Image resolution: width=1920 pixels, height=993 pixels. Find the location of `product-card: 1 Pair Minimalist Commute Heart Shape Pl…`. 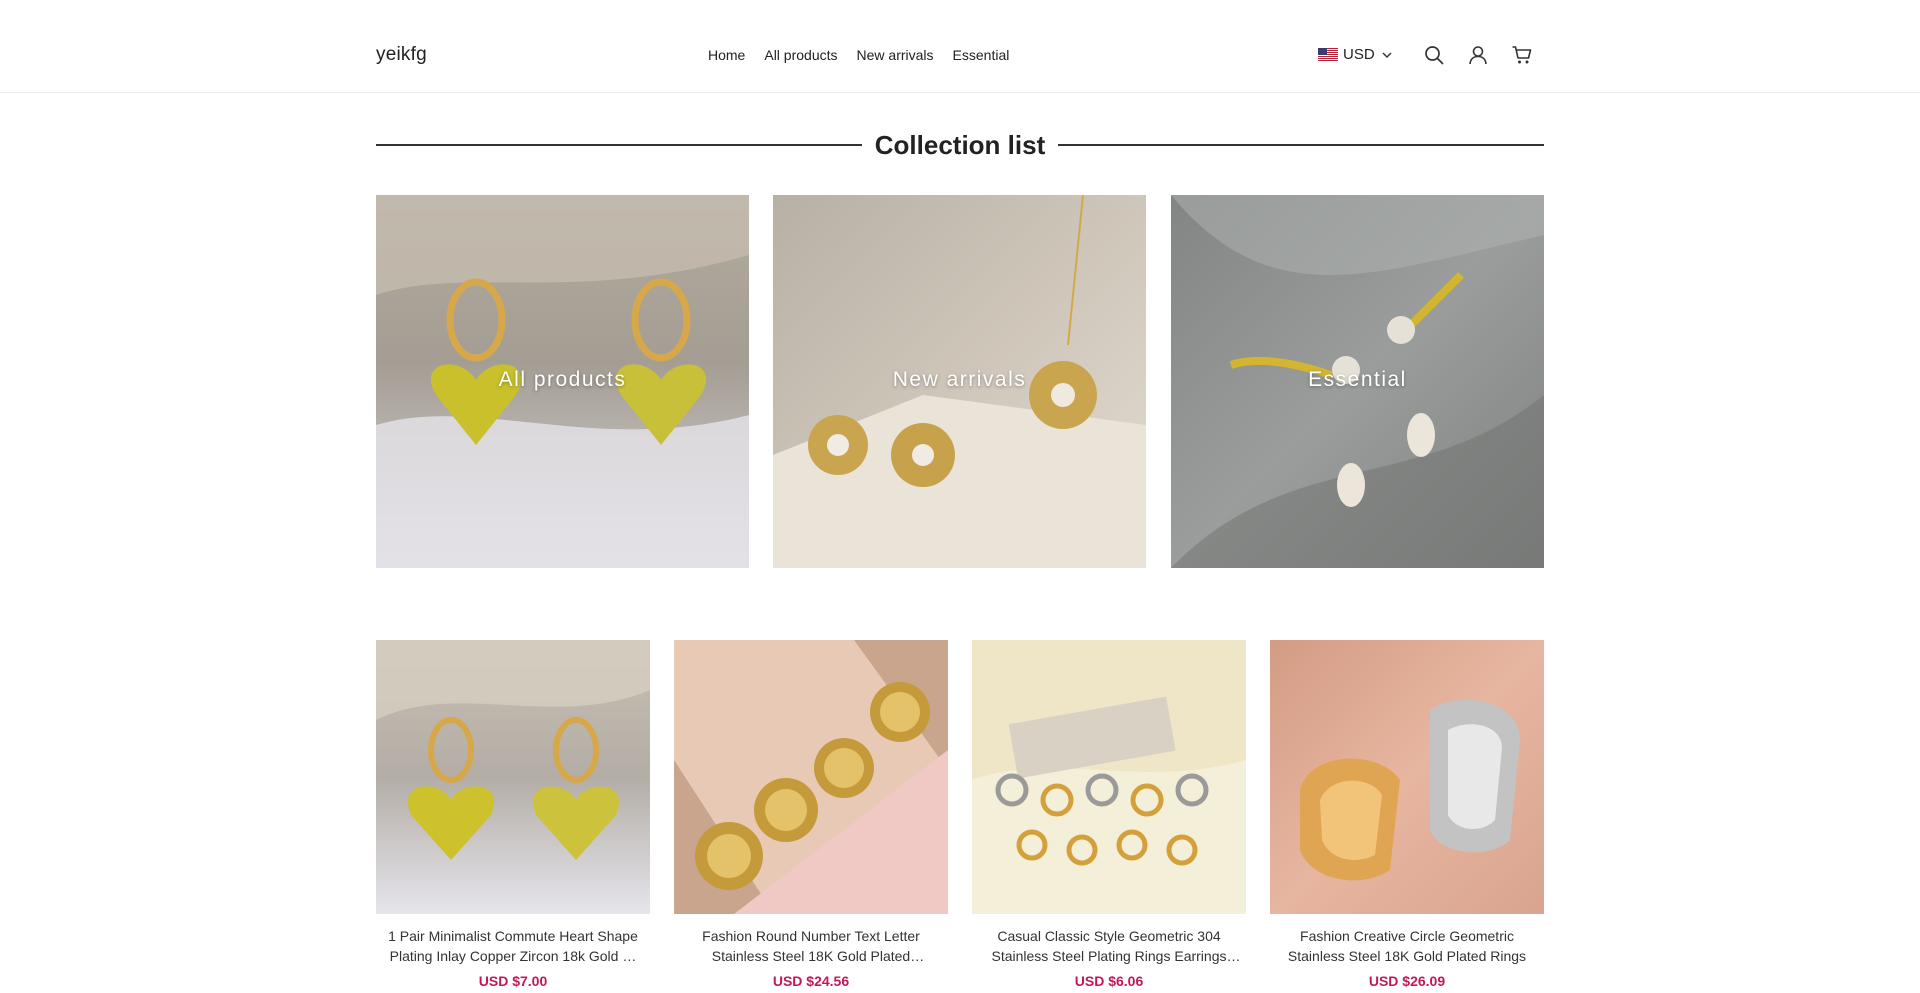

product-card: 1 Pair Minimalist Commute Heart Shape Pl… is located at coordinates (513, 814).